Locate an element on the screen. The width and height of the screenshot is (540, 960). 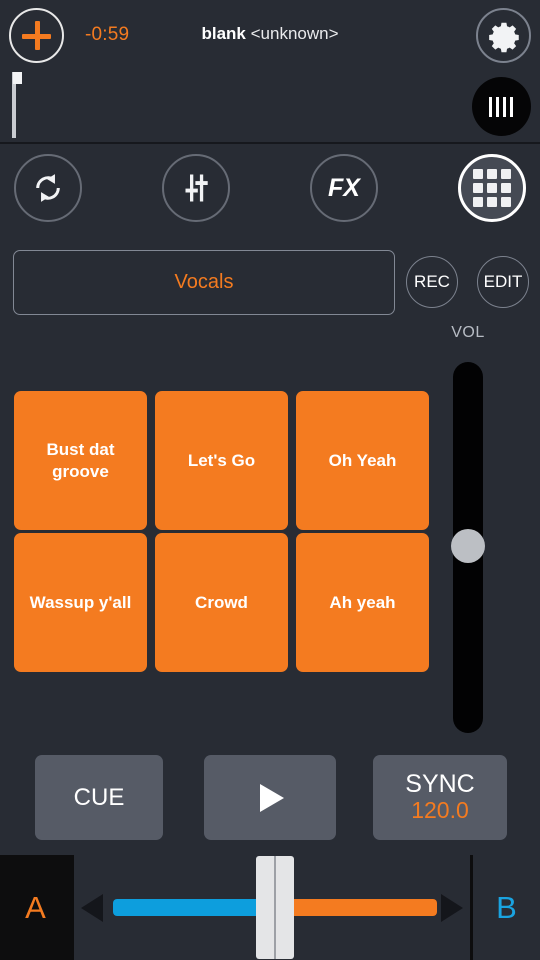
cue-label: CUE is located at coordinates (99, 797).